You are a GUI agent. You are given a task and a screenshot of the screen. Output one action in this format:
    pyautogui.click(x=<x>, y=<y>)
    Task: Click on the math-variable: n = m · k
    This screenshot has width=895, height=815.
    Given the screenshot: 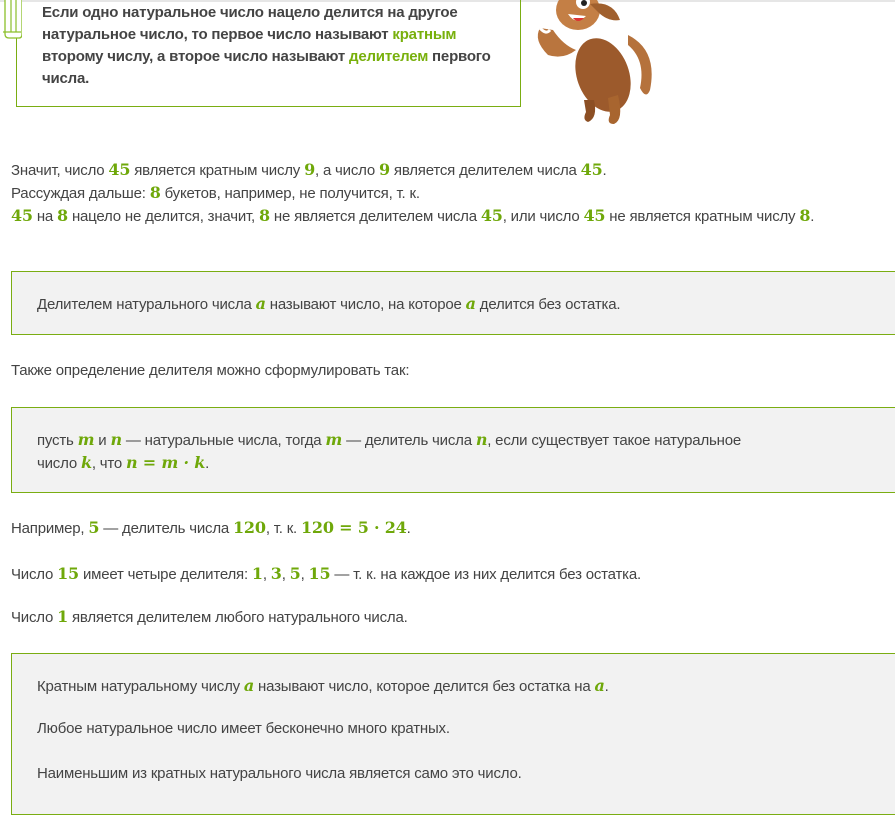 What is the action you would take?
    pyautogui.click(x=166, y=462)
    